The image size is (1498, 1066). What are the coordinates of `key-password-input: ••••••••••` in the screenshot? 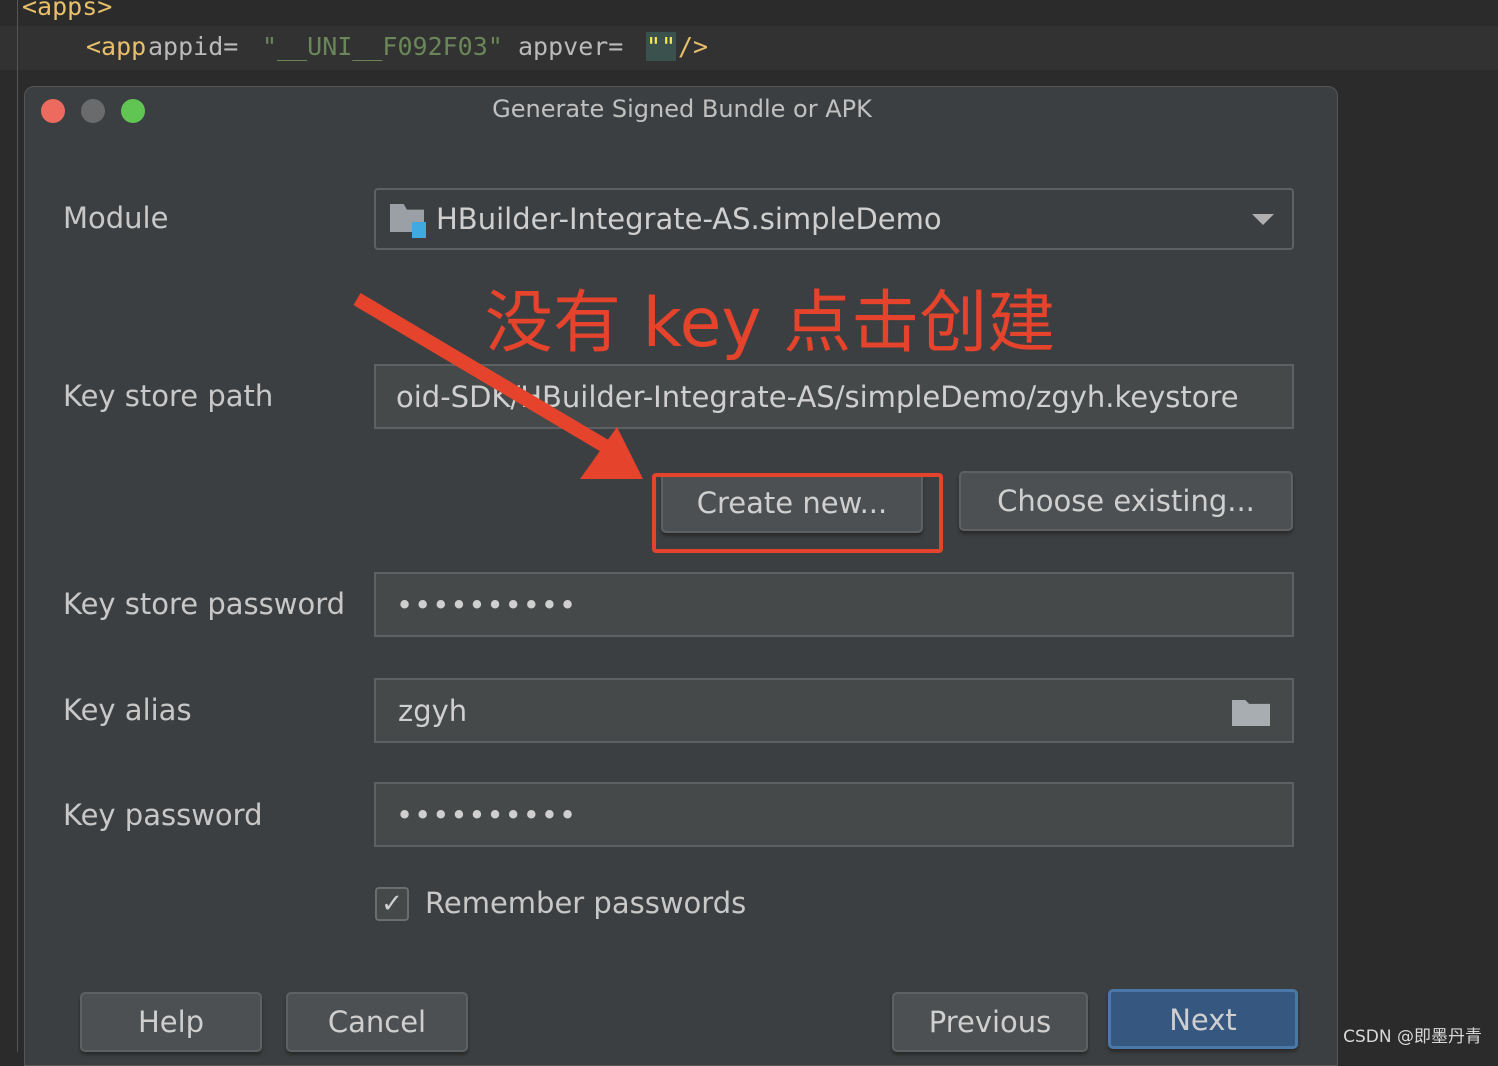 It's located at (834, 814).